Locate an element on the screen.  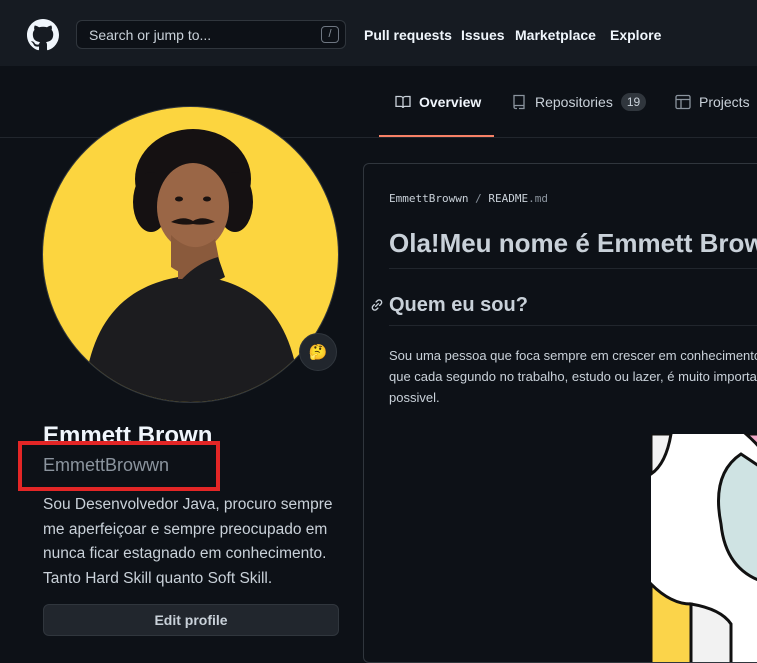
thinking-face-icon: 🤔 is located at coordinates (318, 352).